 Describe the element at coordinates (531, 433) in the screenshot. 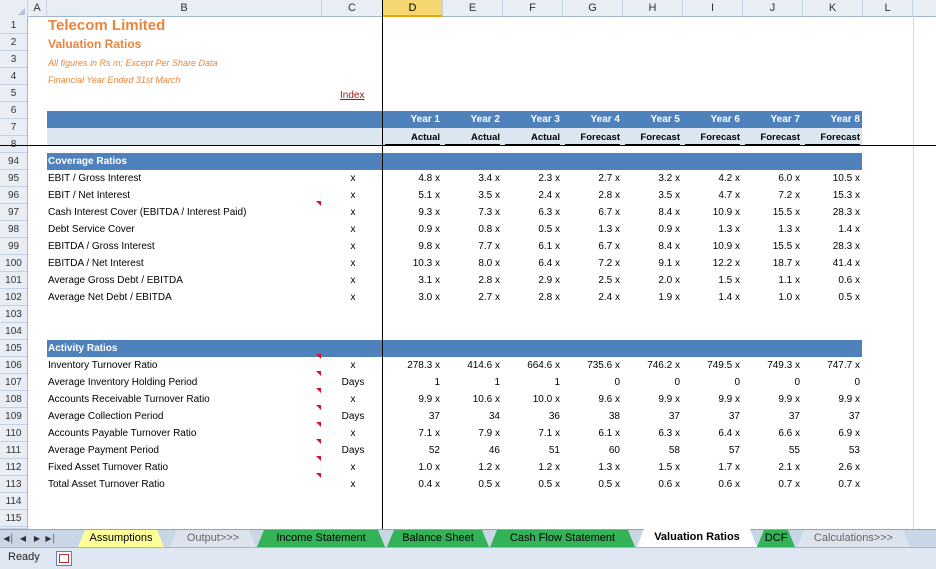

I see `ratio-value: 7.1 x` at that location.